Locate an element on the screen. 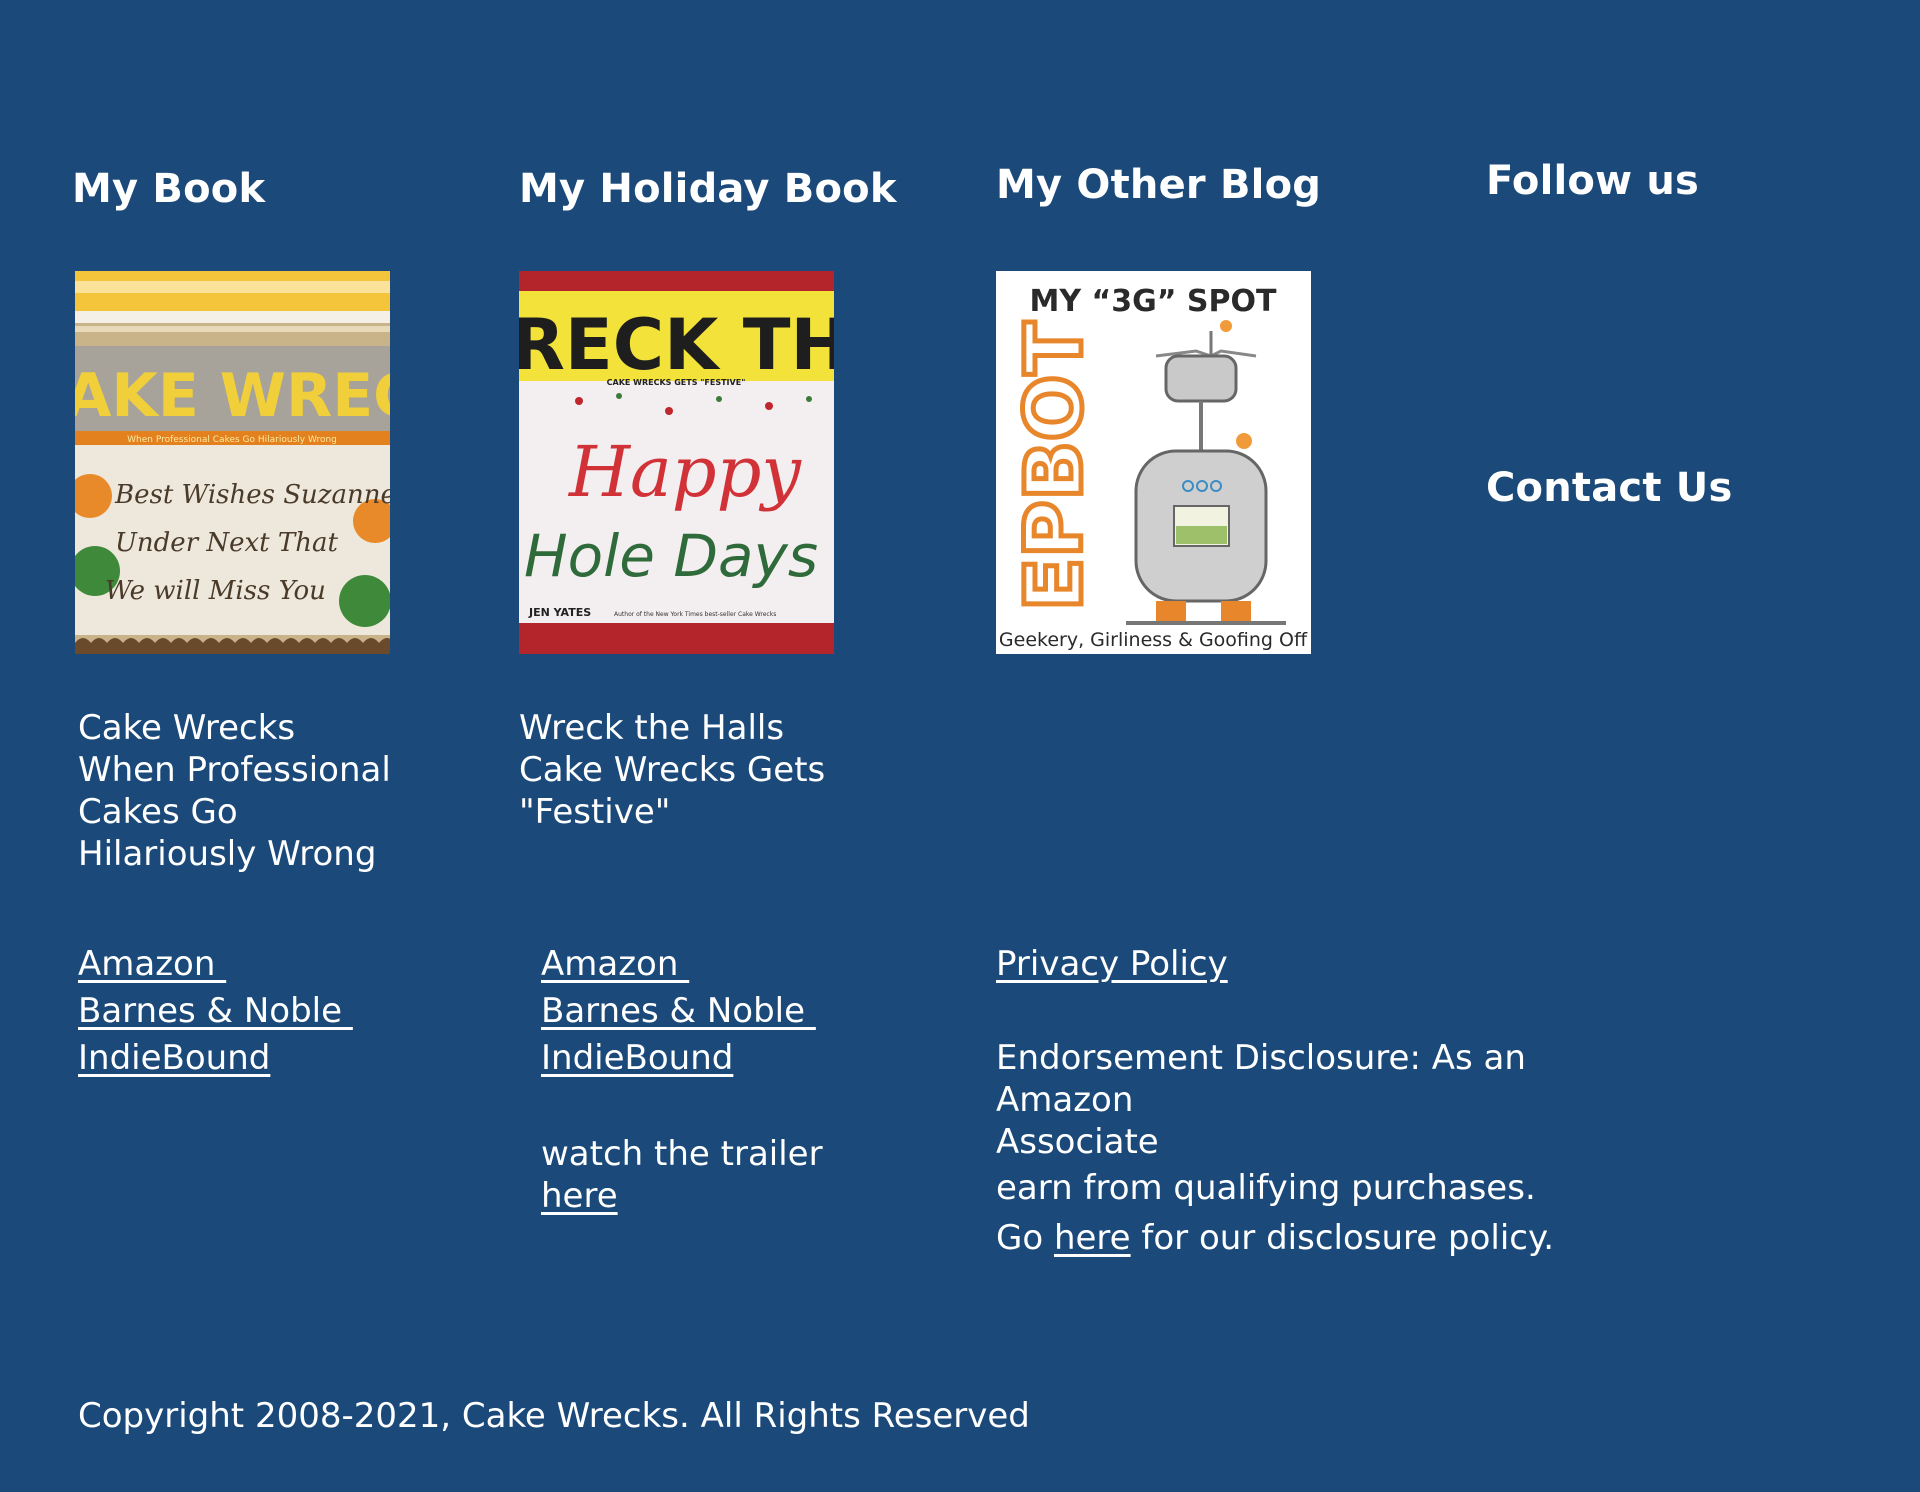 Image resolution: width=1920 pixels, height=1492 pixels. holiday-book-indiebound-link: IndieBound is located at coordinates (678, 1058).